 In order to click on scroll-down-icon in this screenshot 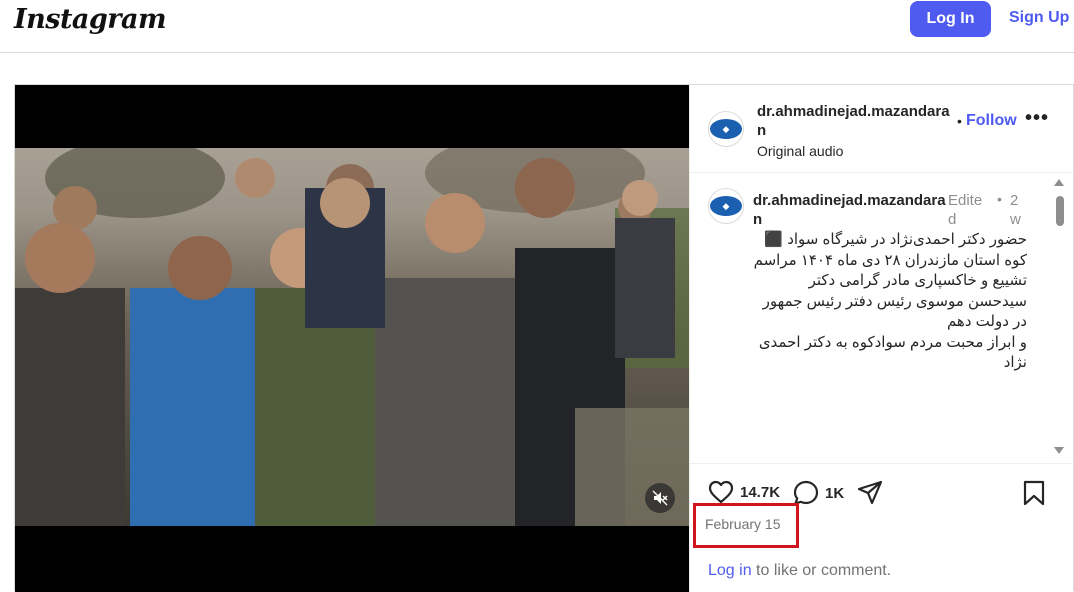, I will do `click(1059, 450)`.